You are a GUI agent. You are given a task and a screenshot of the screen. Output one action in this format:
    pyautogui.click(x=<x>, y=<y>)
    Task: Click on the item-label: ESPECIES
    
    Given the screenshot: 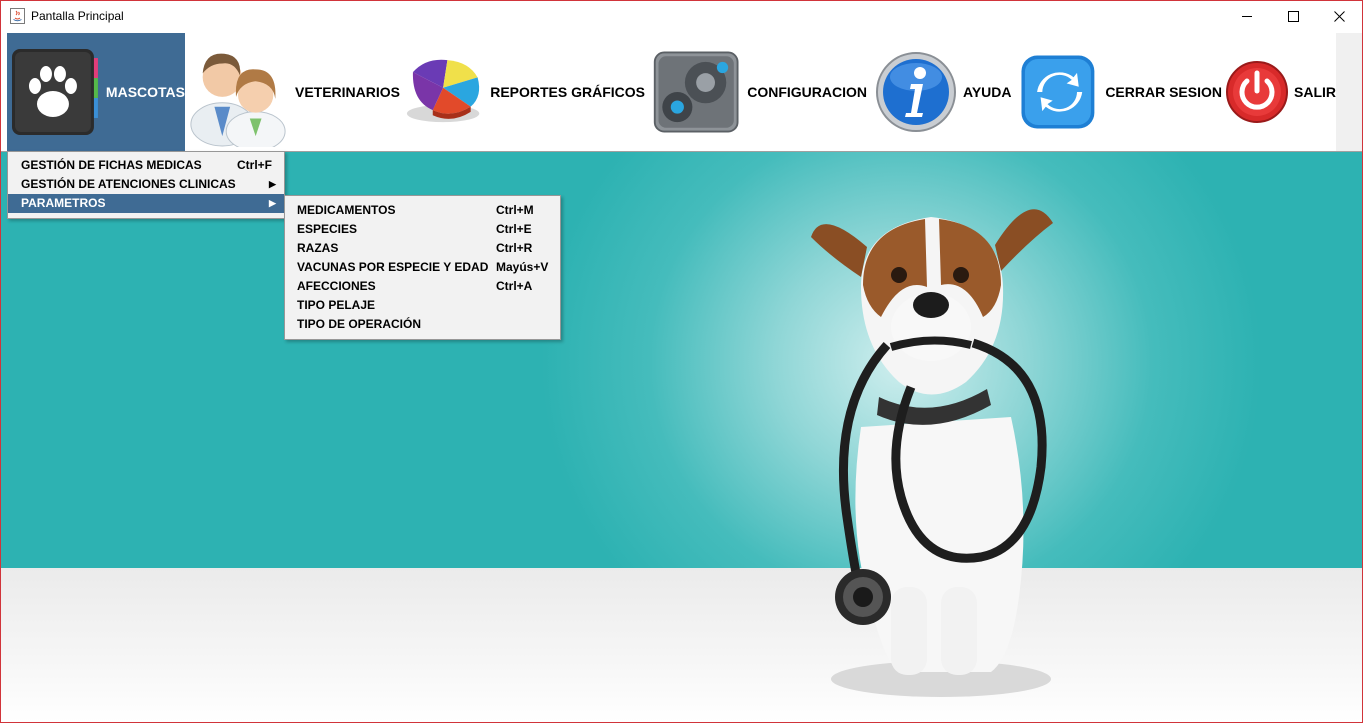 What is the action you would take?
    pyautogui.click(x=327, y=229)
    